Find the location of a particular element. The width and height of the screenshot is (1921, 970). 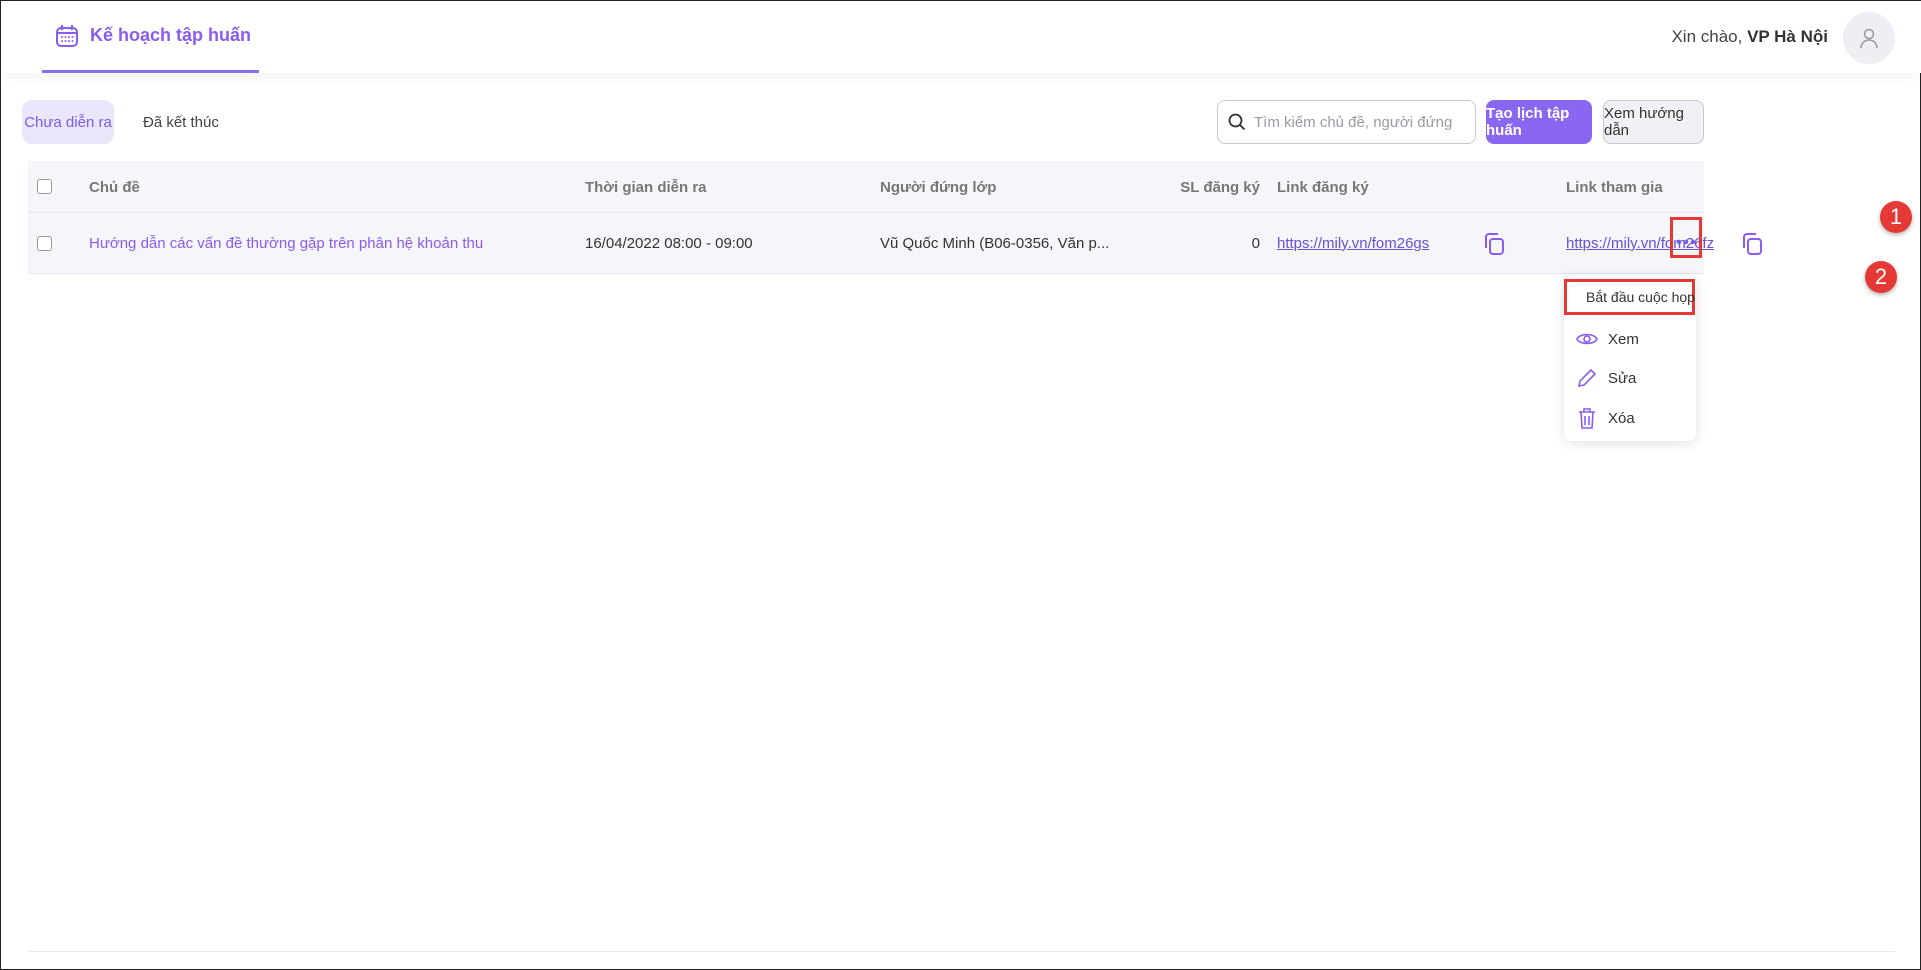

avatar is located at coordinates (1869, 38).